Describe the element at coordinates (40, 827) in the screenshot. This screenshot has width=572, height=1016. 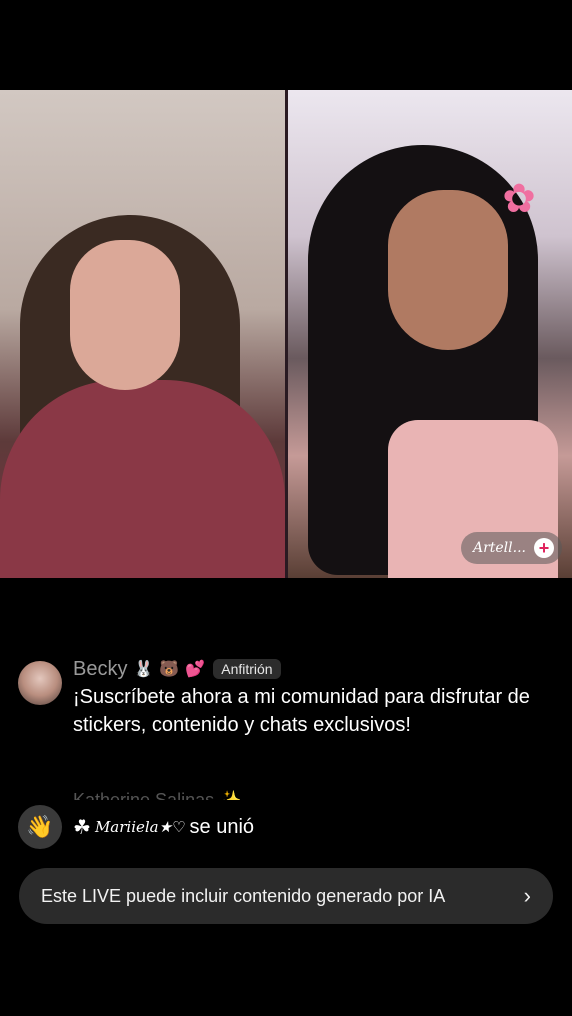
I see `wave-icon: 👋` at that location.